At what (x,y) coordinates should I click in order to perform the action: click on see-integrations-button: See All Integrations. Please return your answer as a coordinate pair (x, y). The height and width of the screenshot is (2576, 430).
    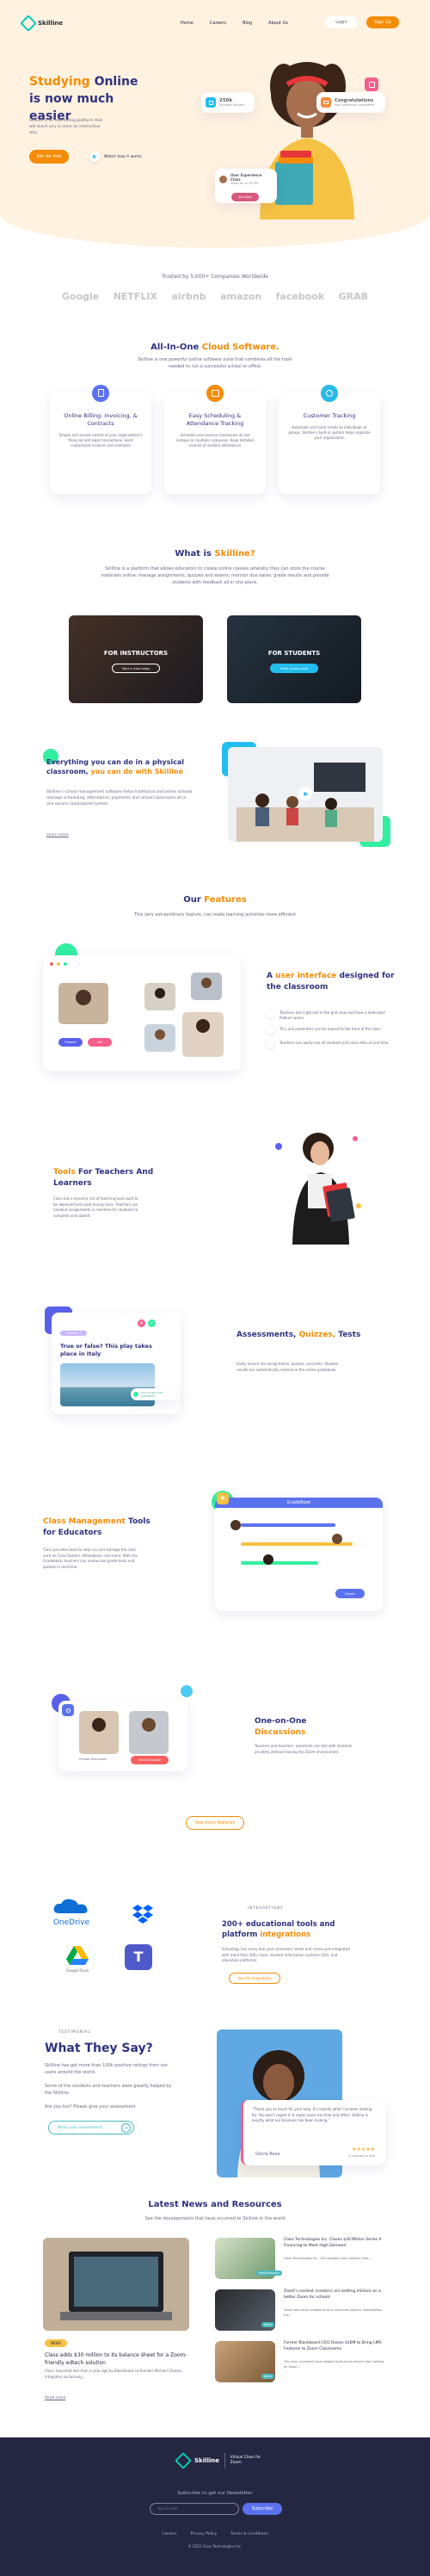
    Looking at the image, I should click on (254, 1978).